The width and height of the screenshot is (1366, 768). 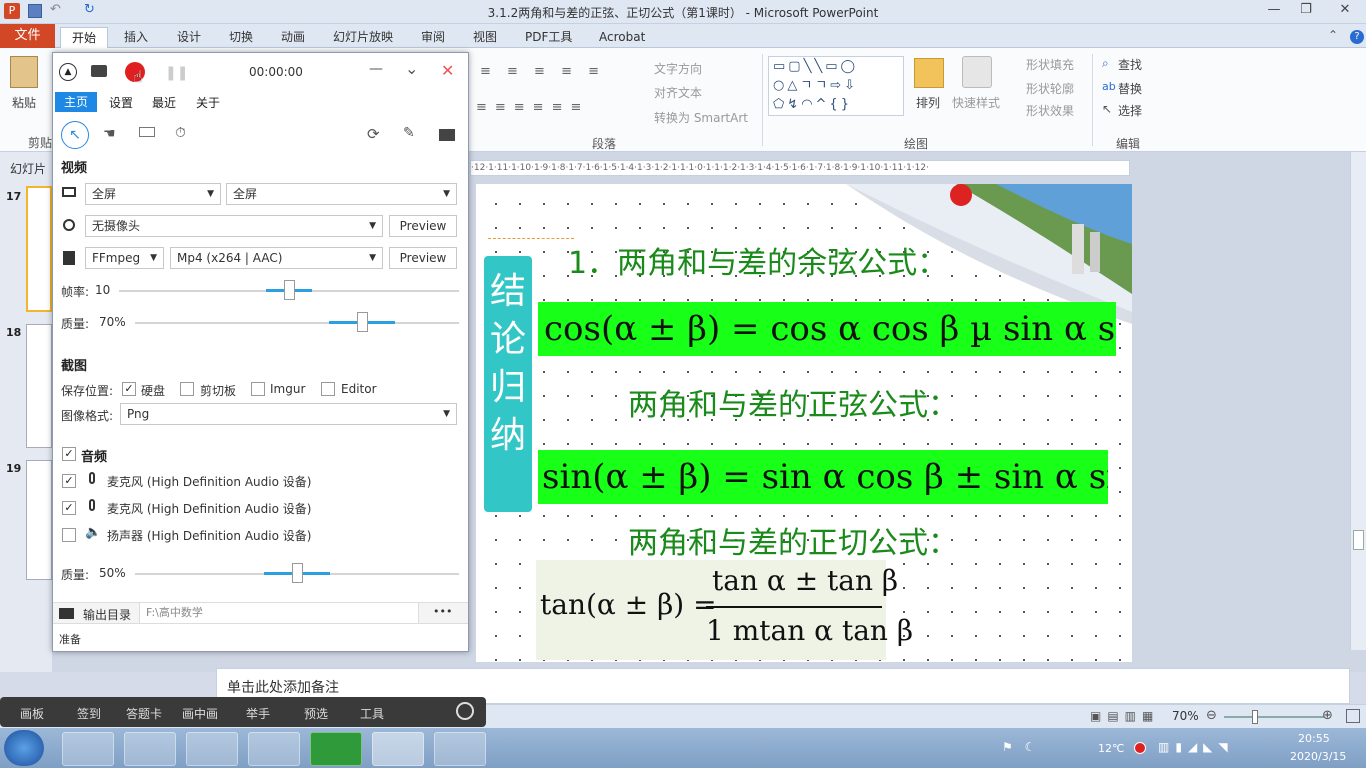 I want to click on encoder-select: FFmpeg ▼, so click(x=124, y=258).